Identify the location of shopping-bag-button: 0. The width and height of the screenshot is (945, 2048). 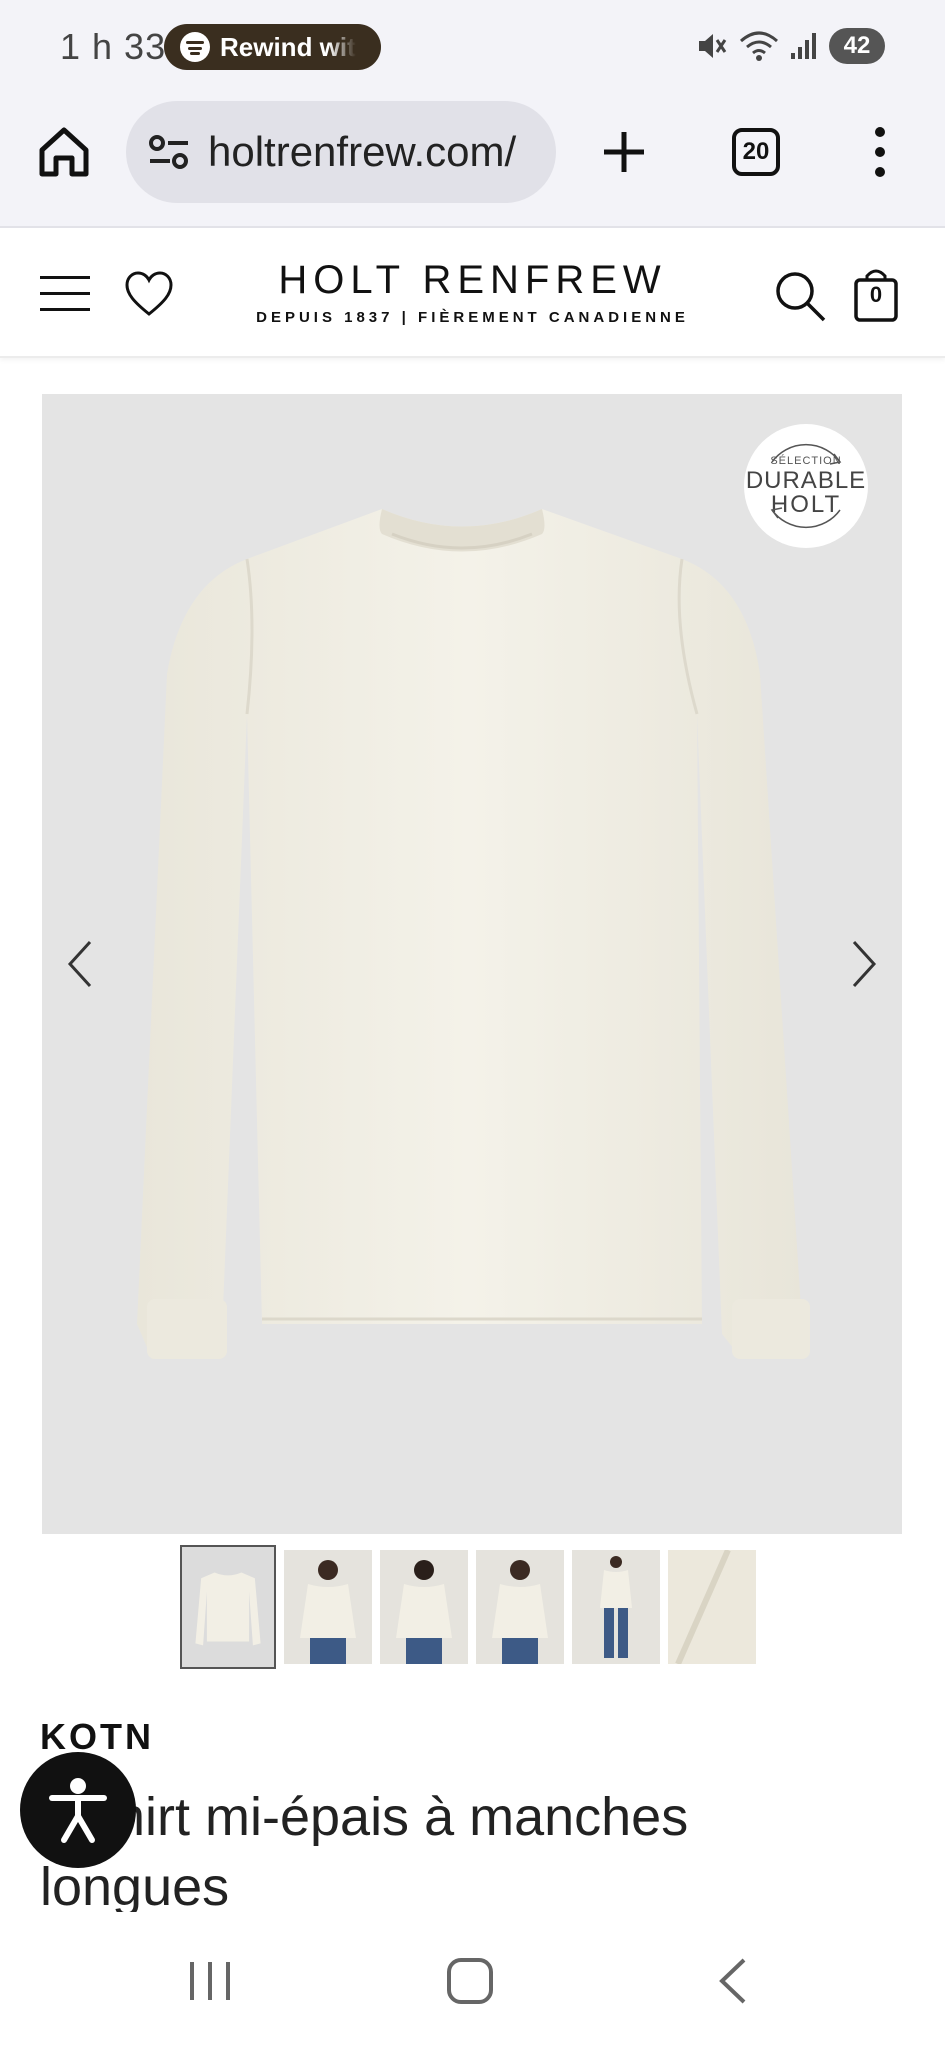
(876, 295).